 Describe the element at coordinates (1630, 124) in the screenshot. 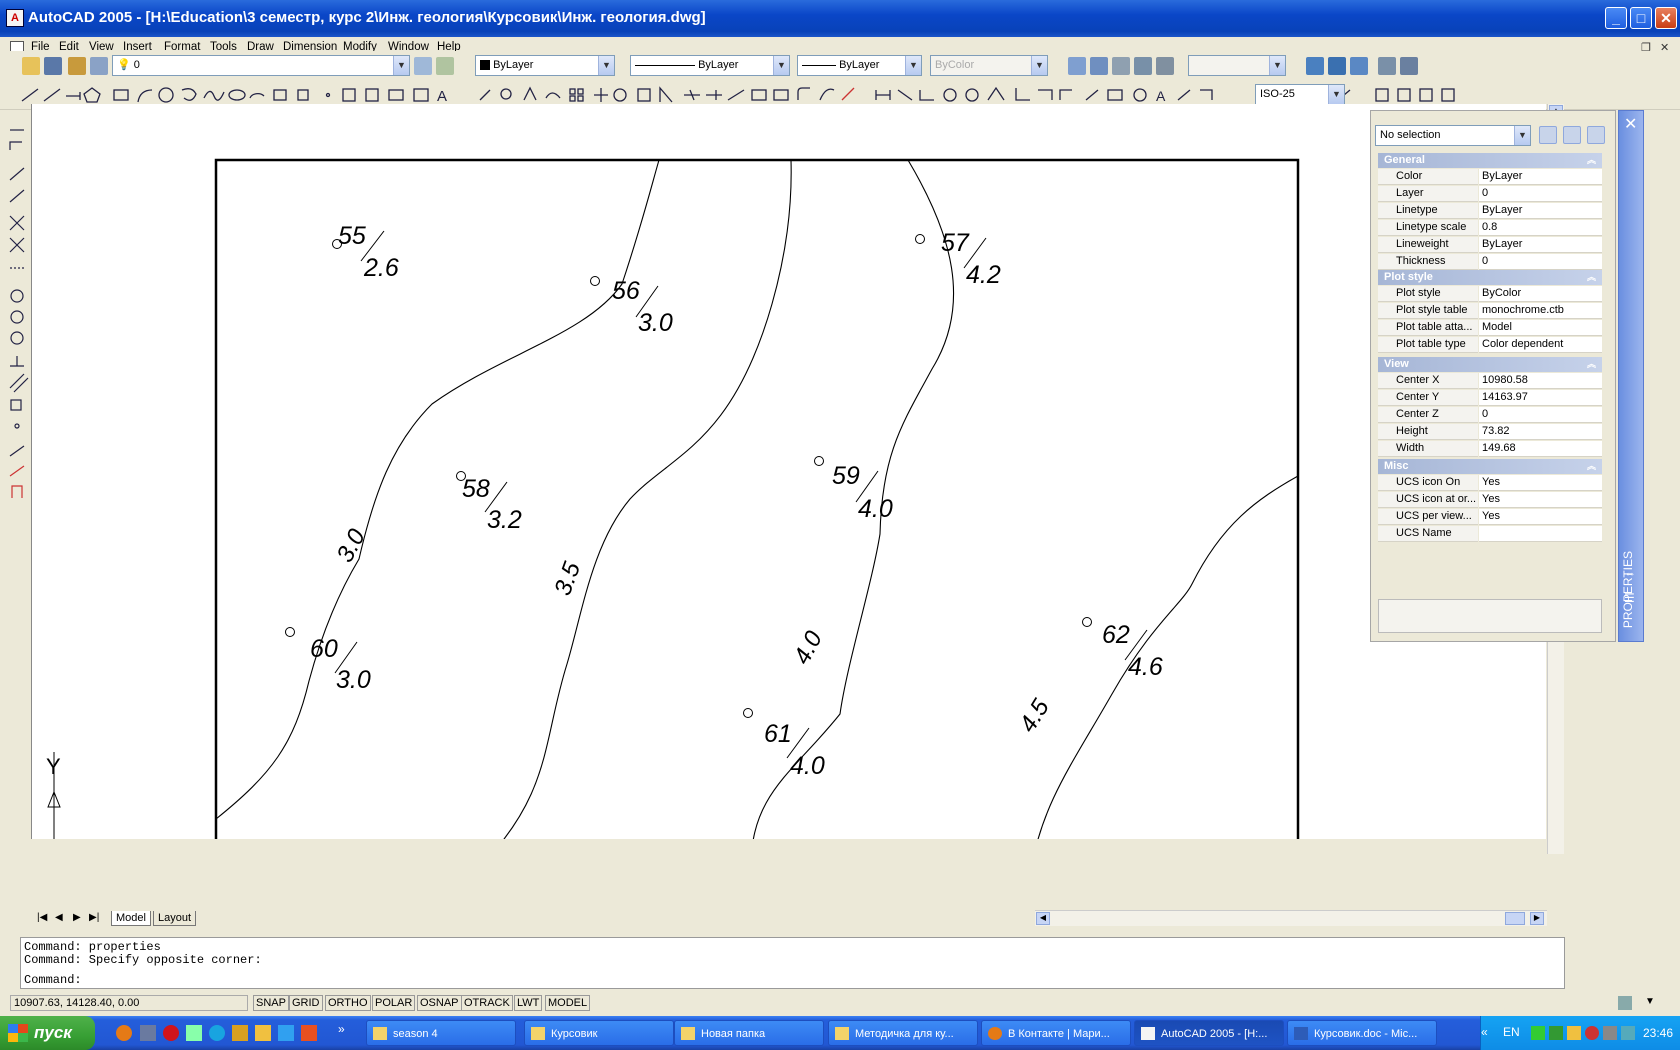

I see `palette-close-icon: ✕` at that location.